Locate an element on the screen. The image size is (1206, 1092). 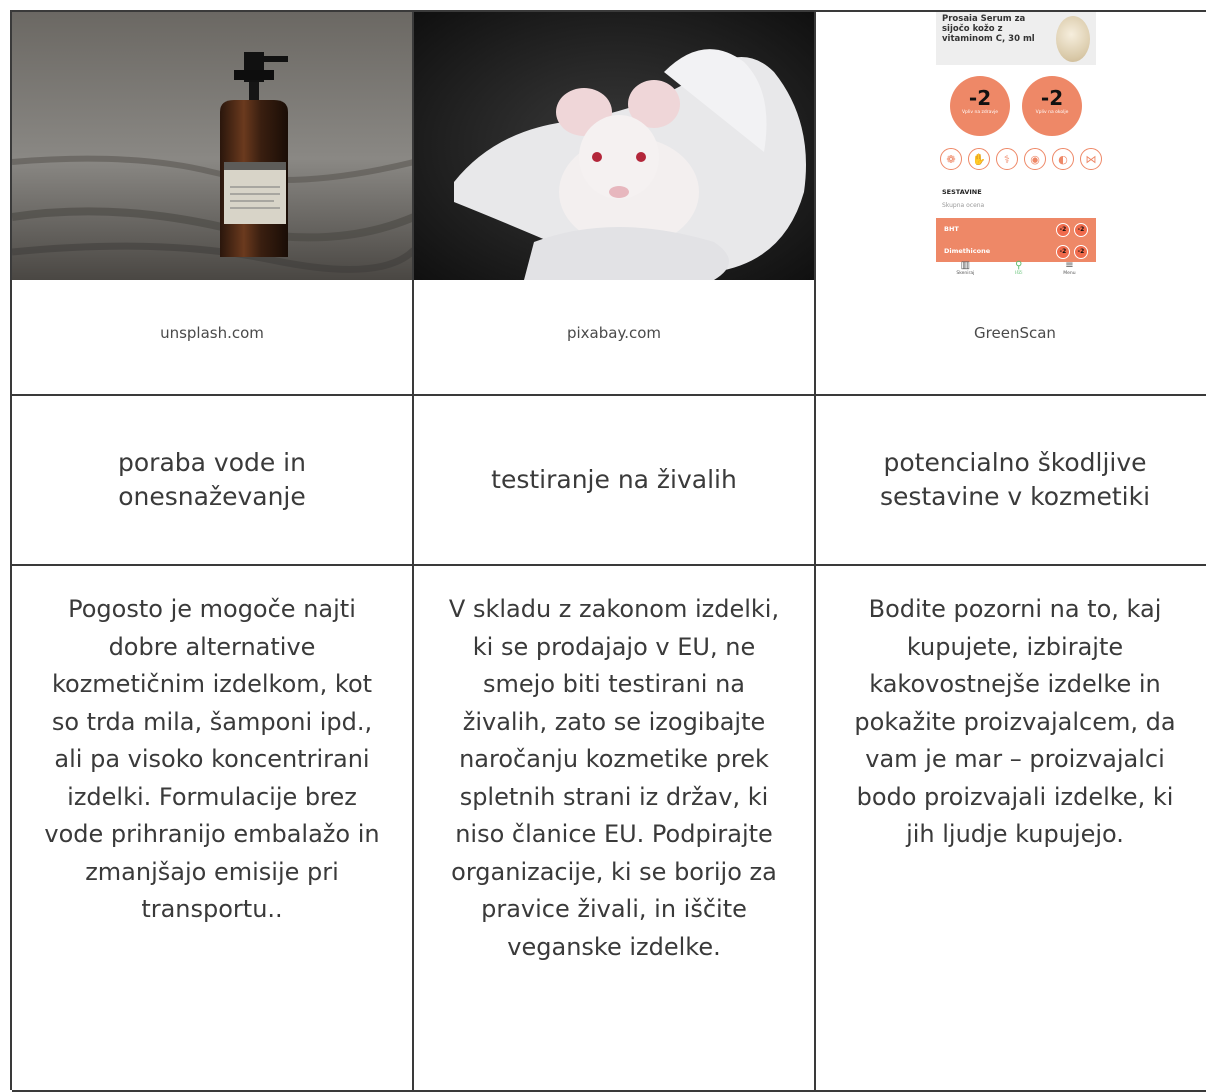
search-icon: ⚲ is located at coordinates (1019, 265).